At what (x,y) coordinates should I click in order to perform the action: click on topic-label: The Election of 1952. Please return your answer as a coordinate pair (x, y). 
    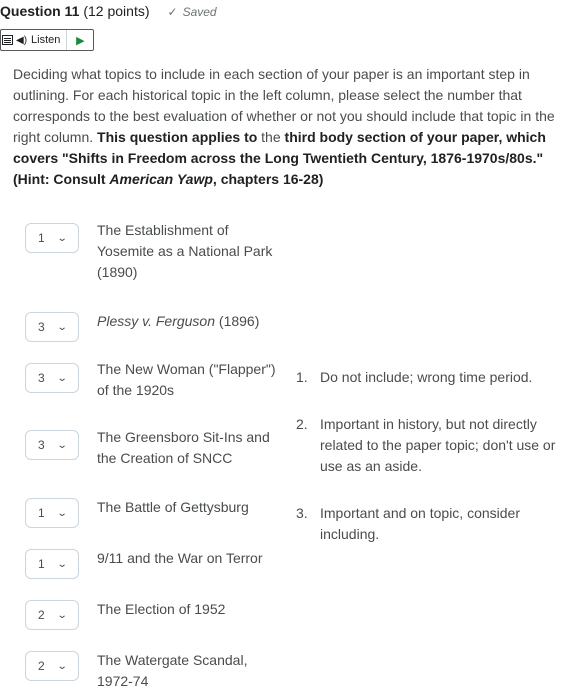
    Looking at the image, I should click on (161, 609).